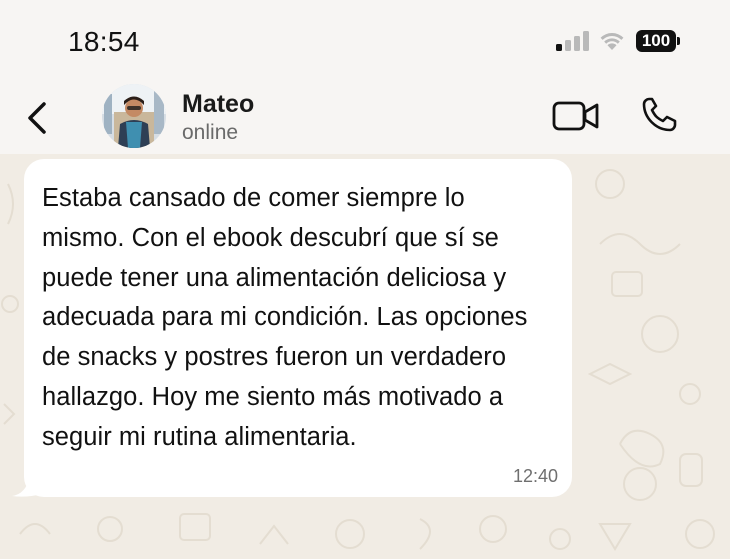 This screenshot has height=559, width=730. I want to click on chevron-left-icon, so click(38, 118).